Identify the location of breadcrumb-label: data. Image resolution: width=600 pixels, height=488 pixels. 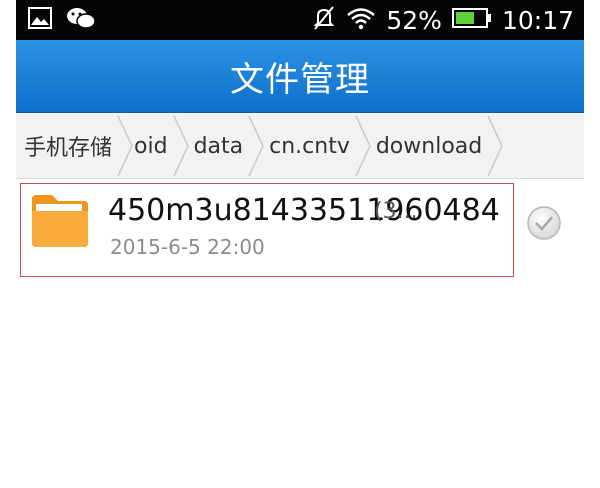
(218, 146).